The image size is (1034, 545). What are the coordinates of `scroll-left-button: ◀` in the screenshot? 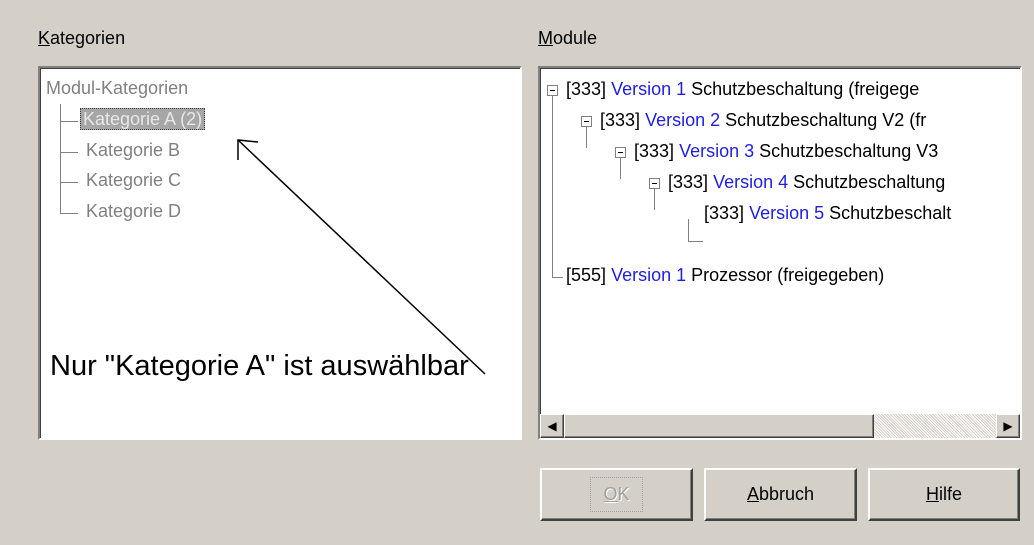 It's located at (552, 426).